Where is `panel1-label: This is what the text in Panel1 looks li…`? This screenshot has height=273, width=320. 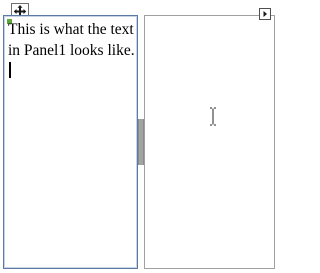 panel1-label: This is what the text in Panel1 looks li… is located at coordinates (71, 40).